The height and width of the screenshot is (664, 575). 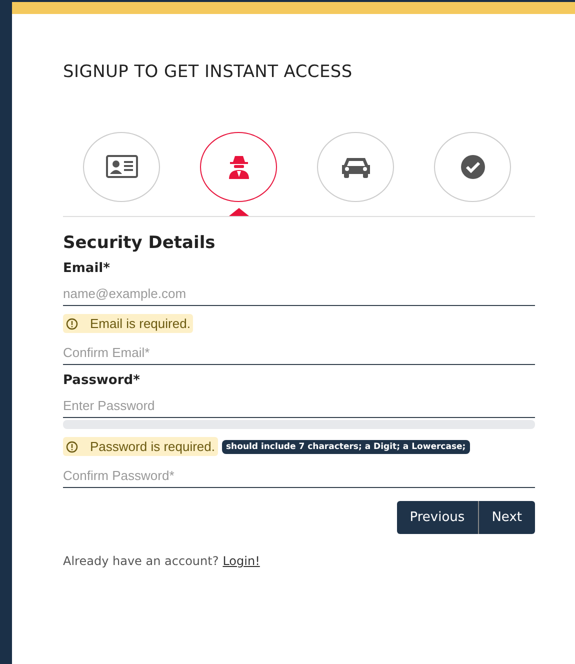 What do you see at coordinates (102, 380) in the screenshot?
I see `field-label: Password*` at bounding box center [102, 380].